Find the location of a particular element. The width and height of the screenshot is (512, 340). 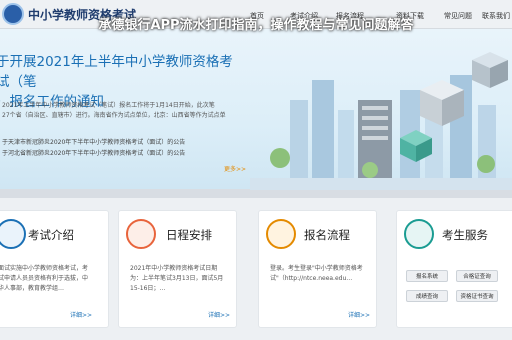

overlay-title: 承德银行APP流水打印指南，操作教程与常见问题解答 is located at coordinates (256, 25).